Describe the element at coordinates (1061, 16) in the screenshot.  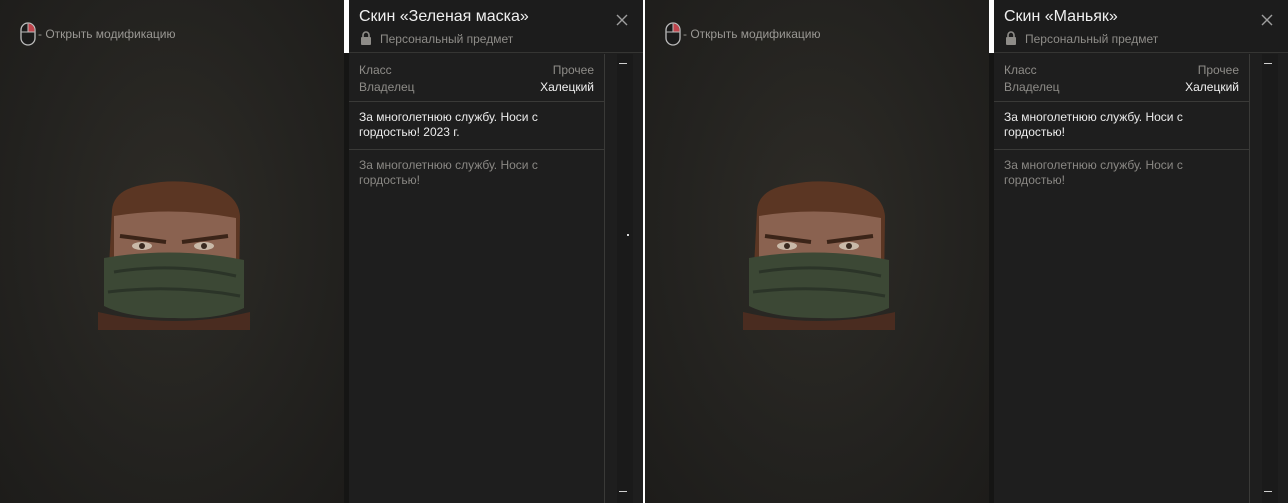
I see `item-title: Скин «Маньяк»` at that location.